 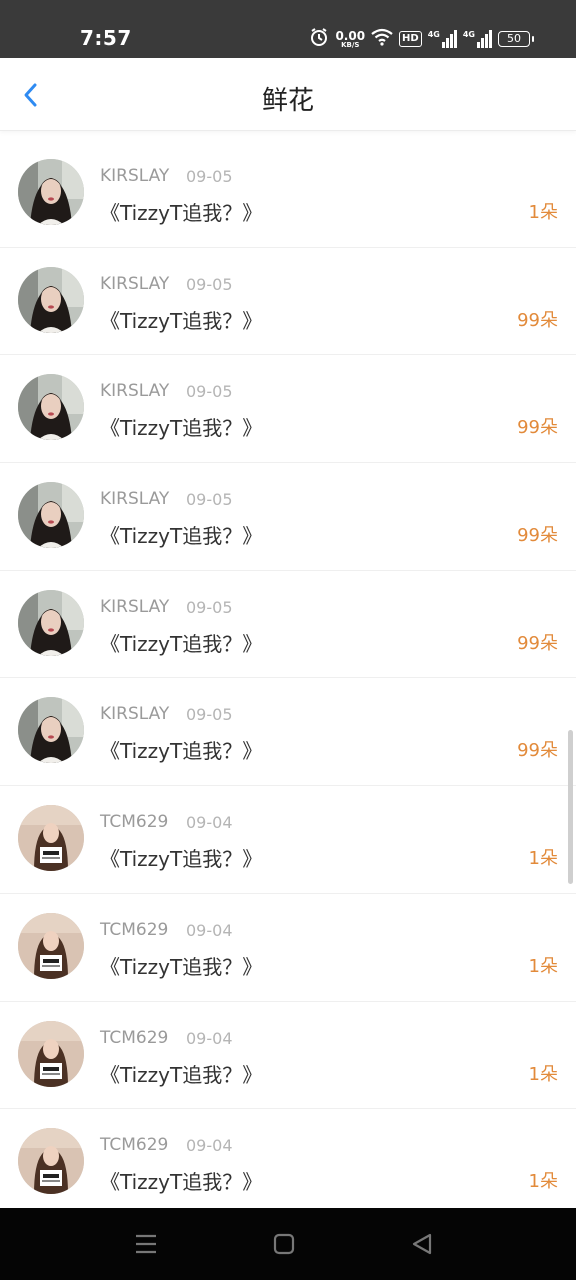 I want to click on wifi-icon, so click(x=382, y=39).